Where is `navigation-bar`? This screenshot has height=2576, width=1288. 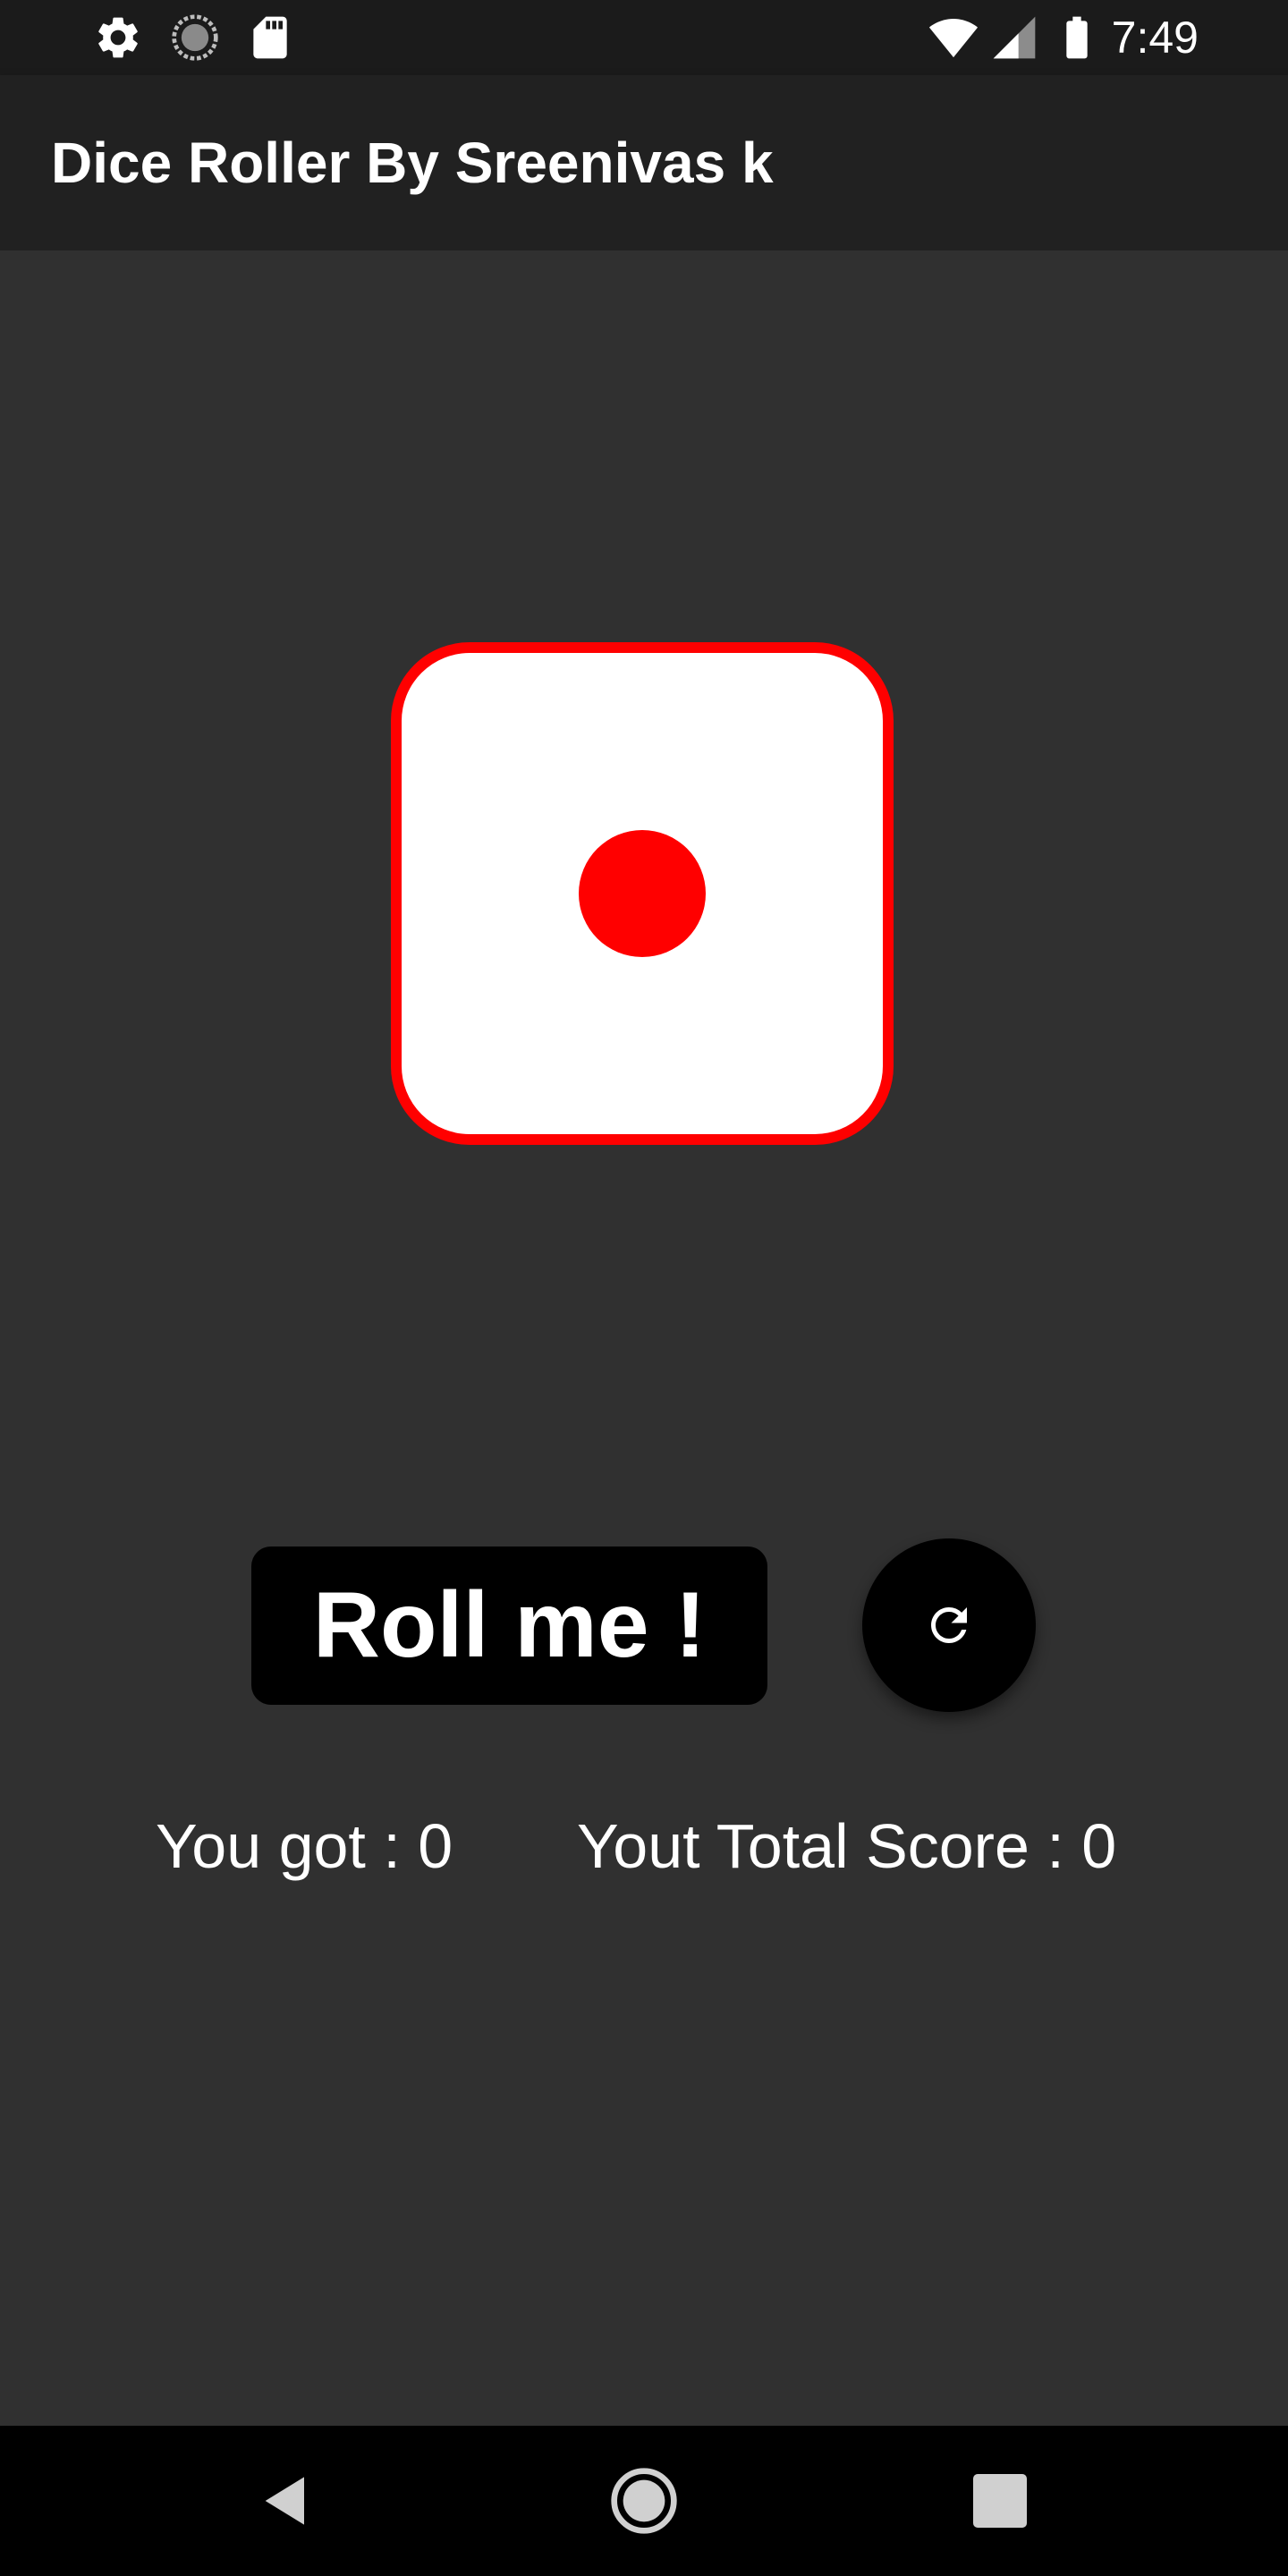 navigation-bar is located at coordinates (644, 2501).